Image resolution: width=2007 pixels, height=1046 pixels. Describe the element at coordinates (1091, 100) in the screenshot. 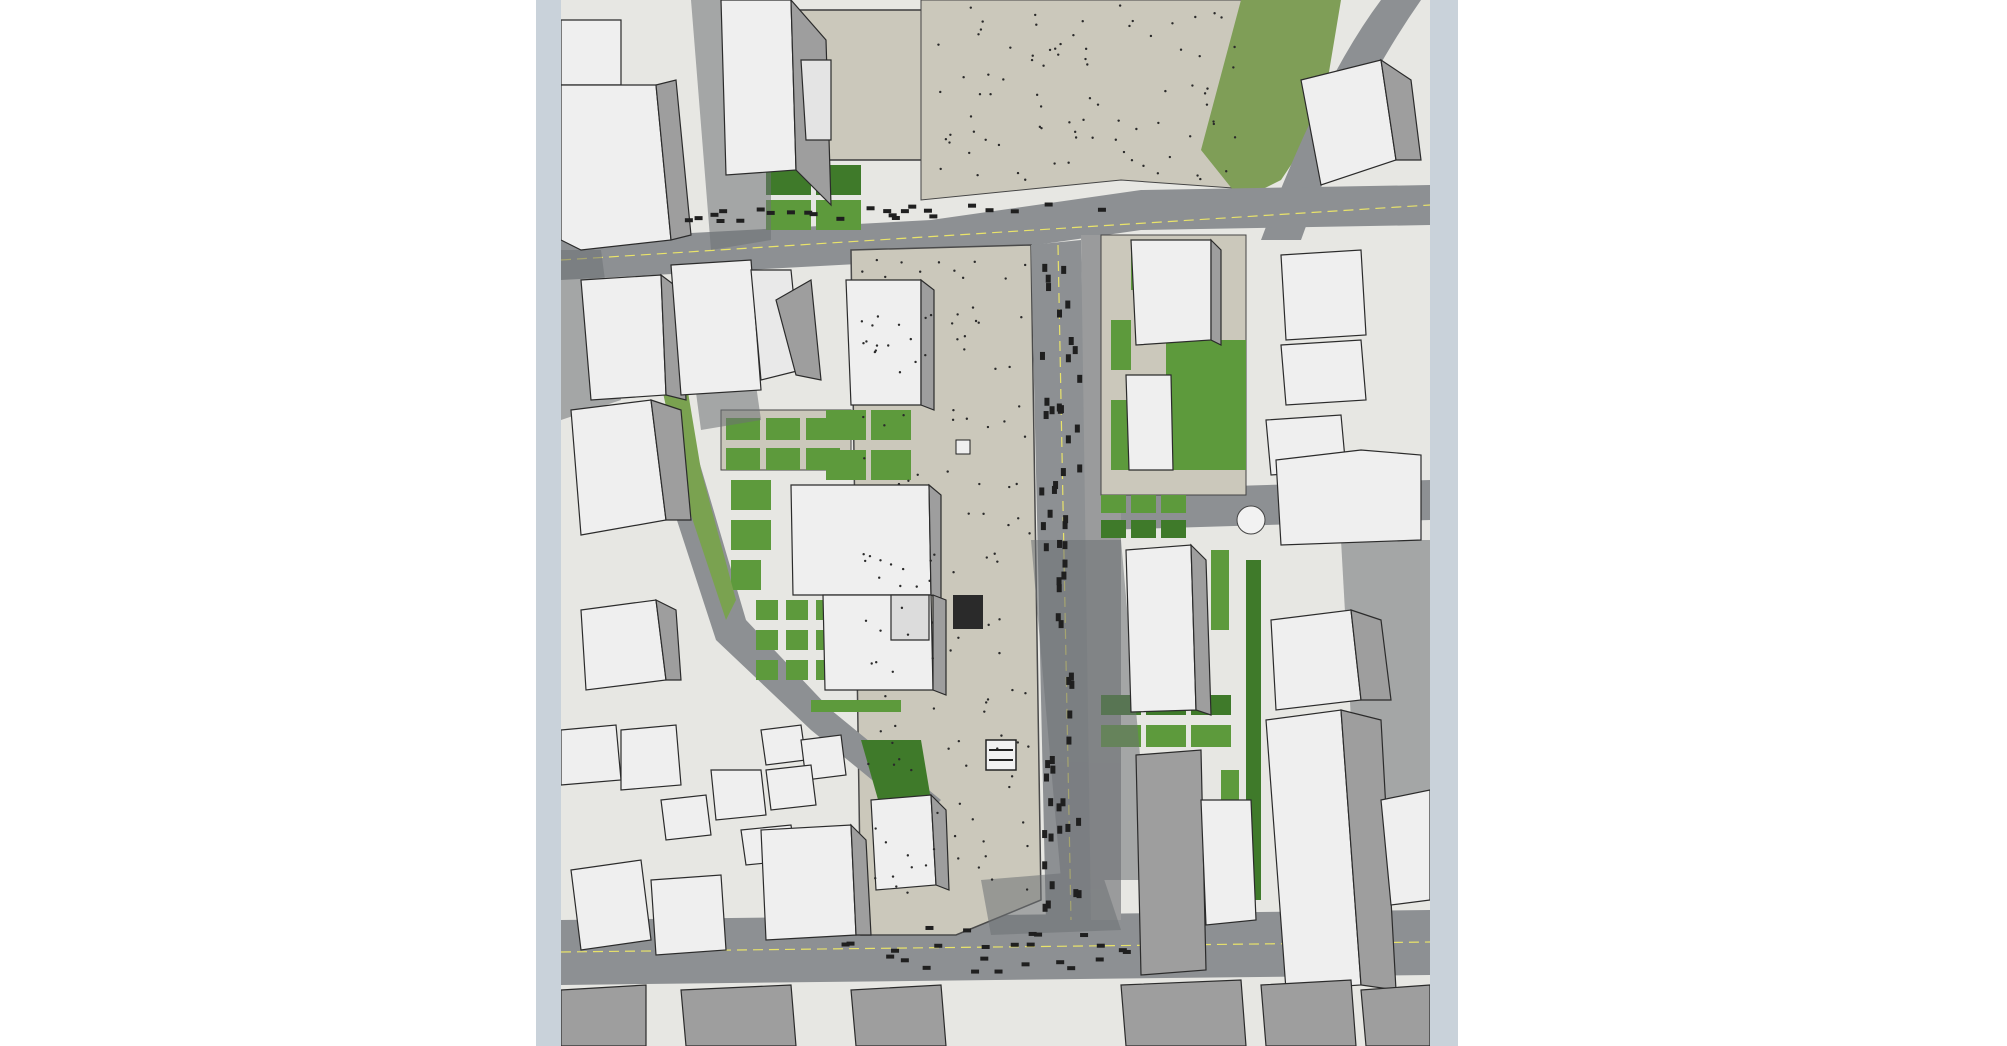

I see `upper-plaza` at that location.